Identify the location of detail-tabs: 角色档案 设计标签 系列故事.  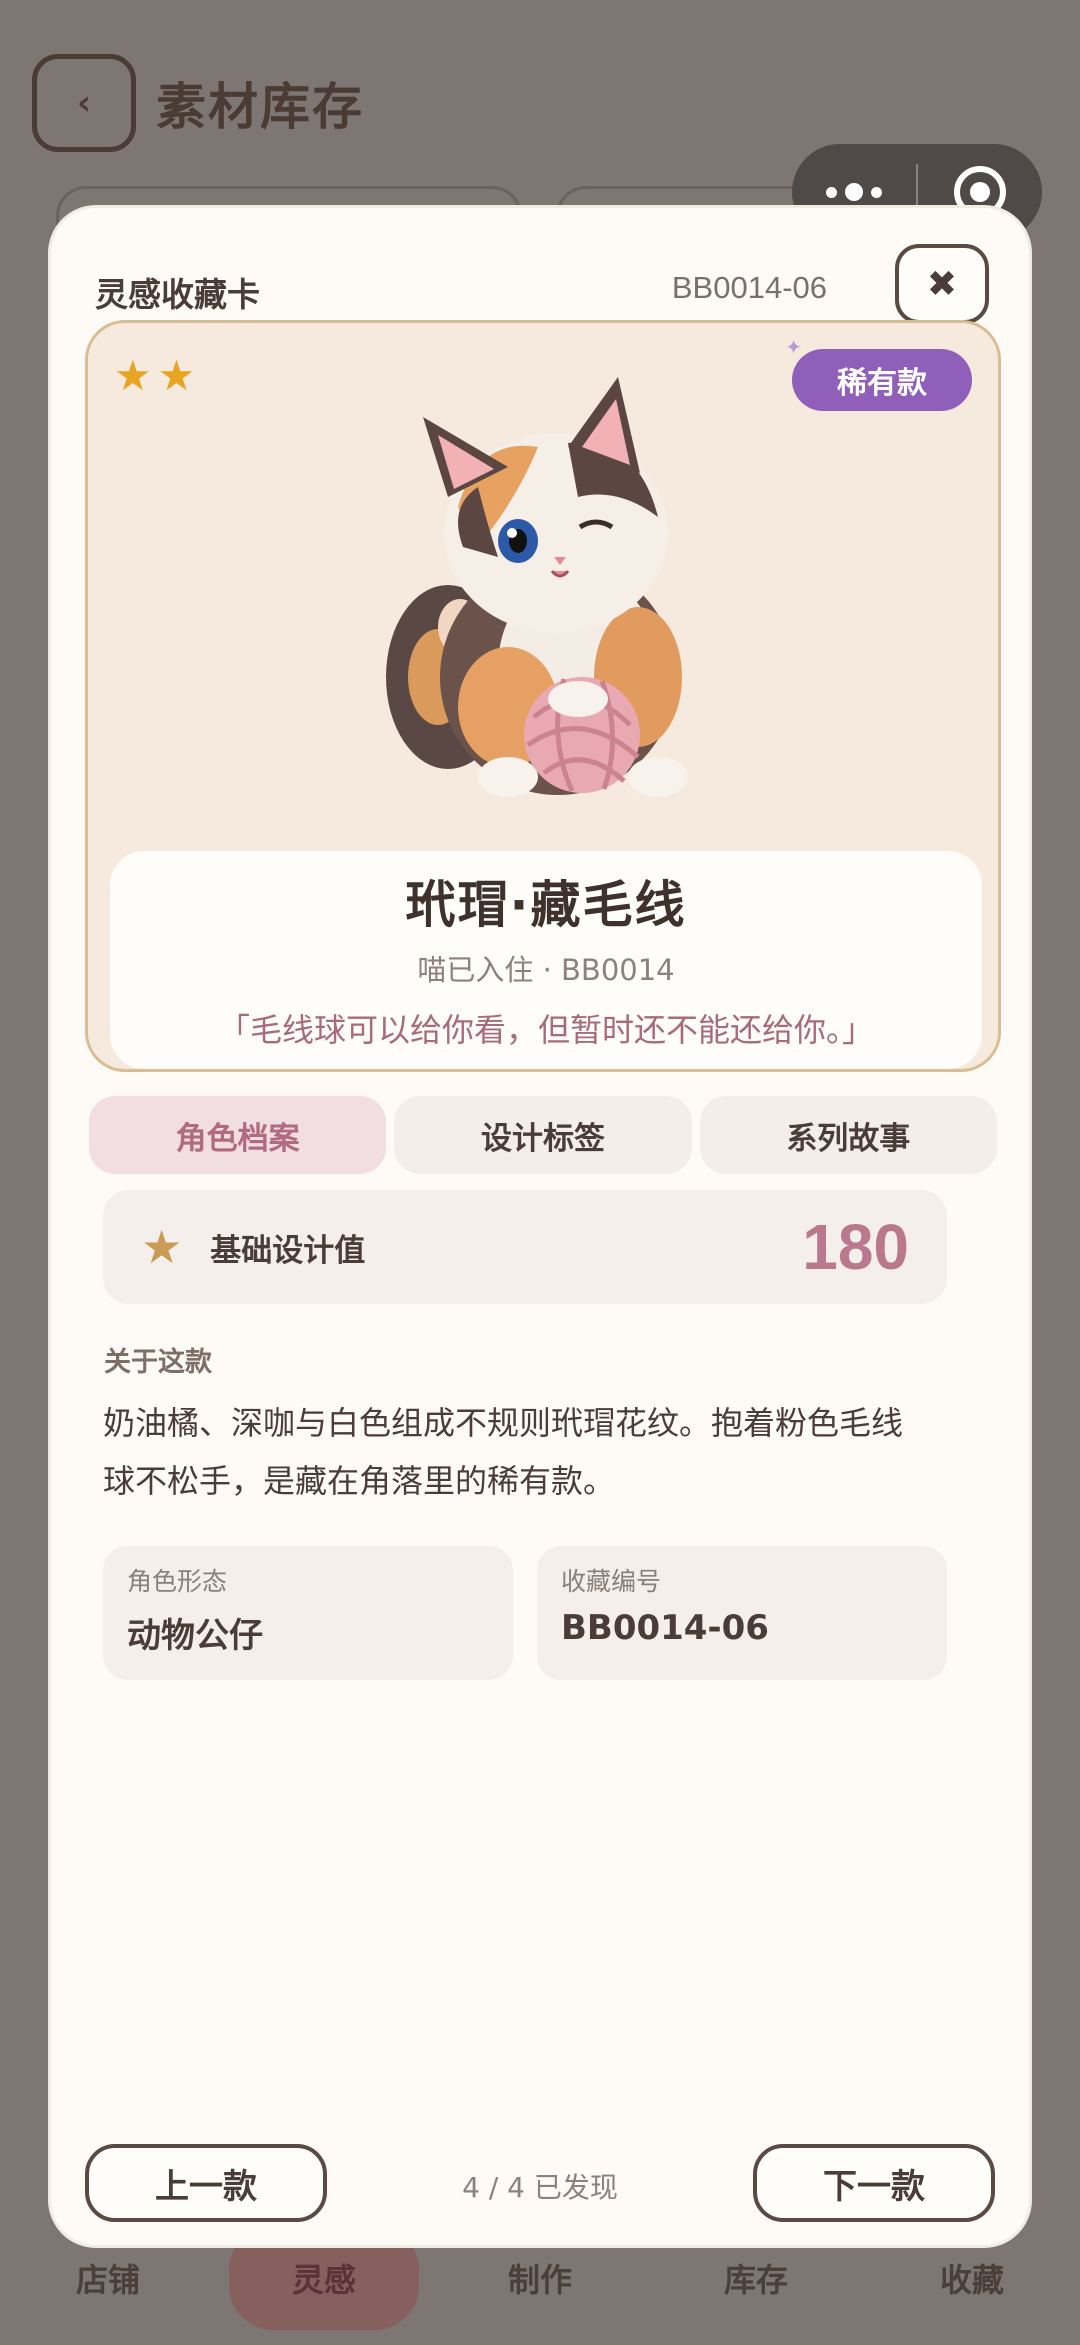
(543, 1135).